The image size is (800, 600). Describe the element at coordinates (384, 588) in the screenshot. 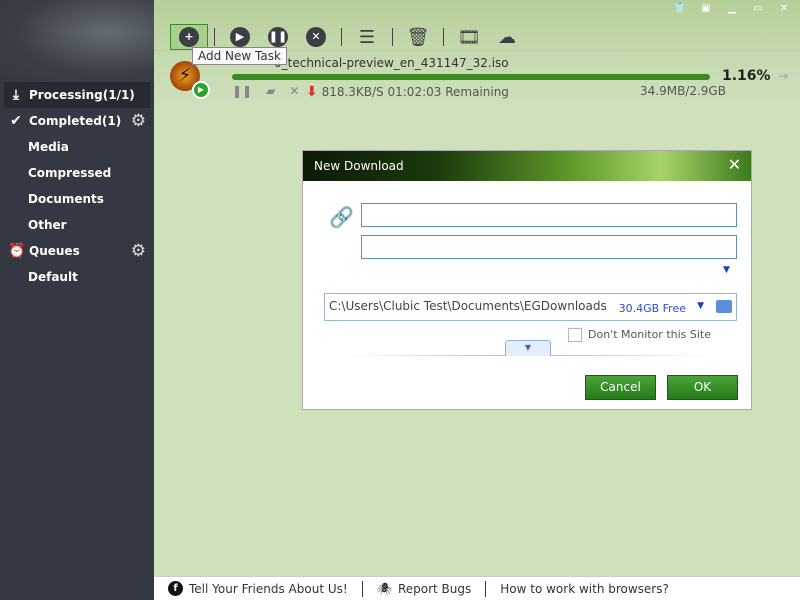

I see `bug-icon: 🕷` at that location.